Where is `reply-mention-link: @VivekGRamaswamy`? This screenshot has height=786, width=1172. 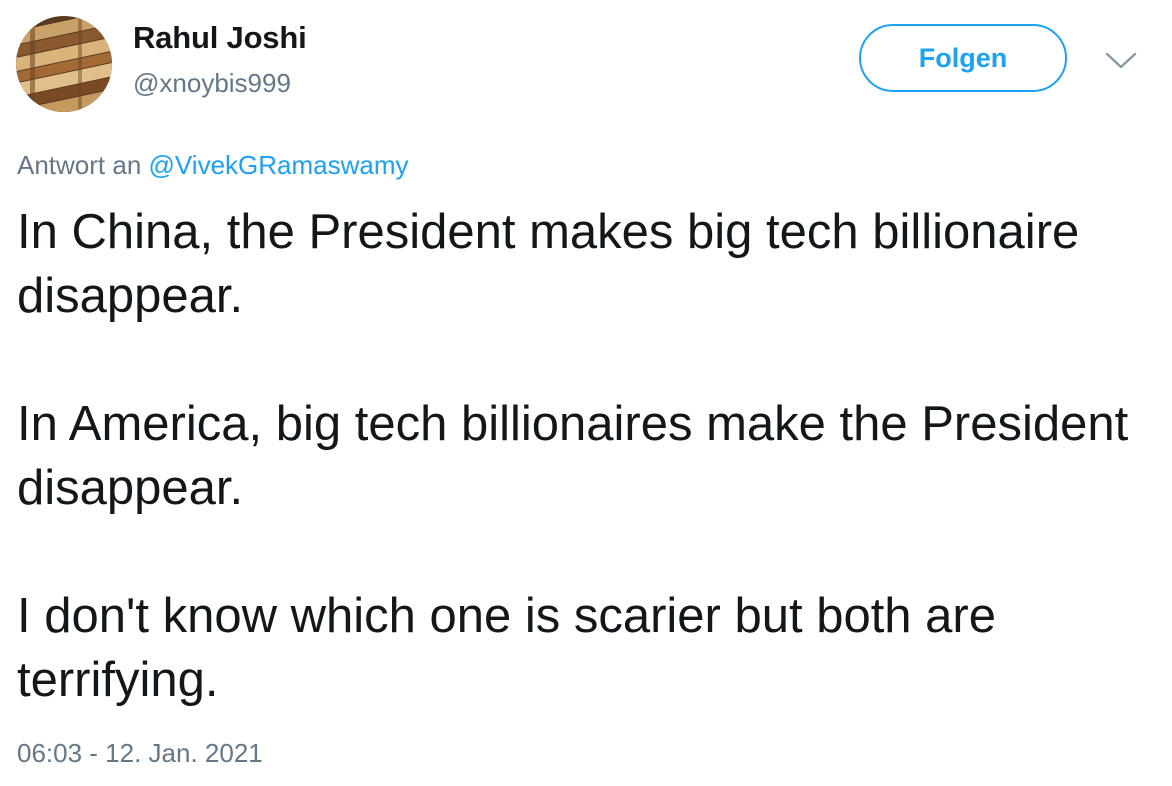 reply-mention-link: @VivekGRamaswamy is located at coordinates (279, 165).